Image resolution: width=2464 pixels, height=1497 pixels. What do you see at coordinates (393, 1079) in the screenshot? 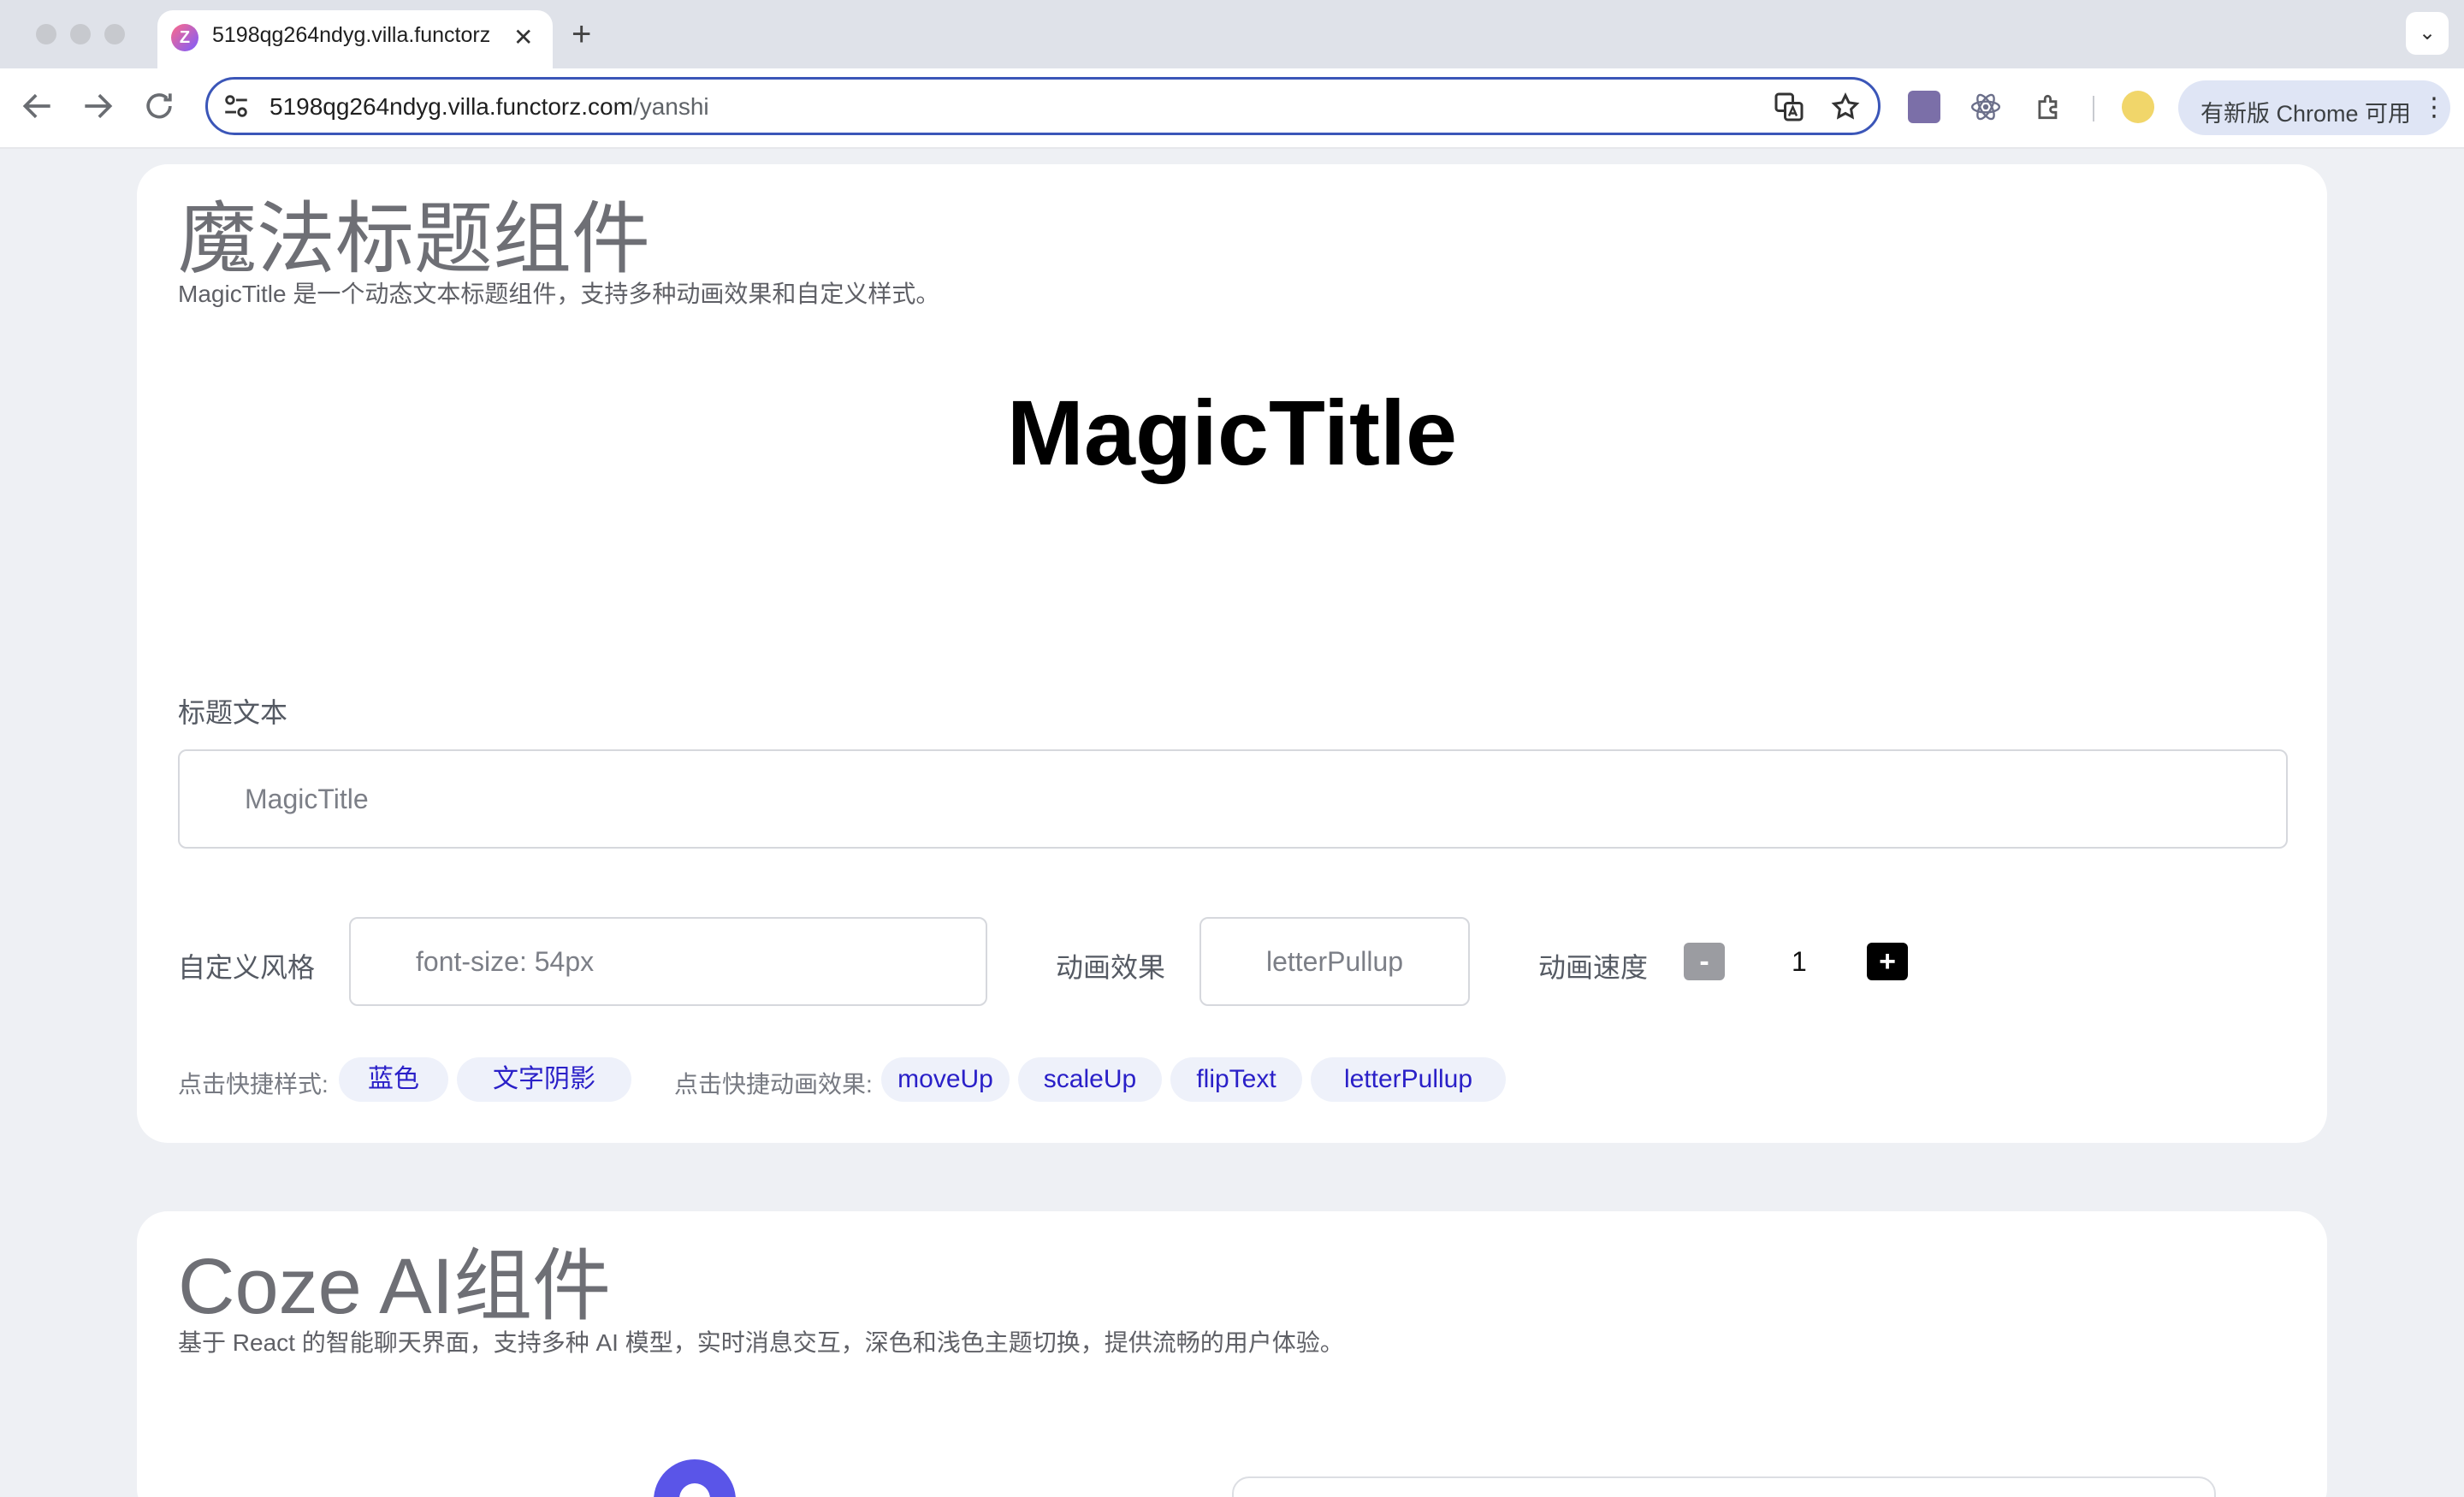
I see `quick-style-chip-blue: 蓝色` at bounding box center [393, 1079].